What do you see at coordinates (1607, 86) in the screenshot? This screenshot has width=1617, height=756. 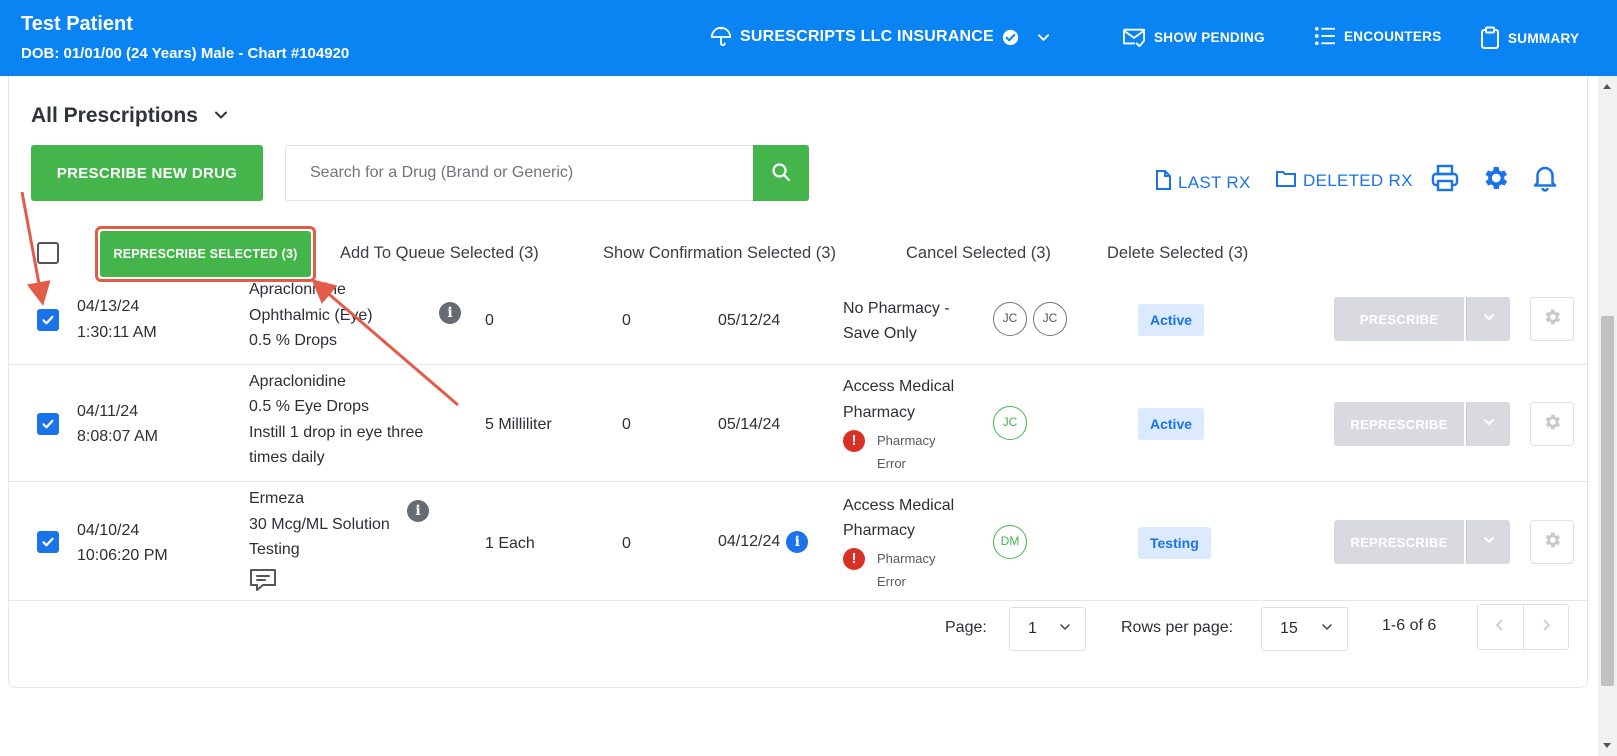 I see `scroll-up-arrow-icon` at bounding box center [1607, 86].